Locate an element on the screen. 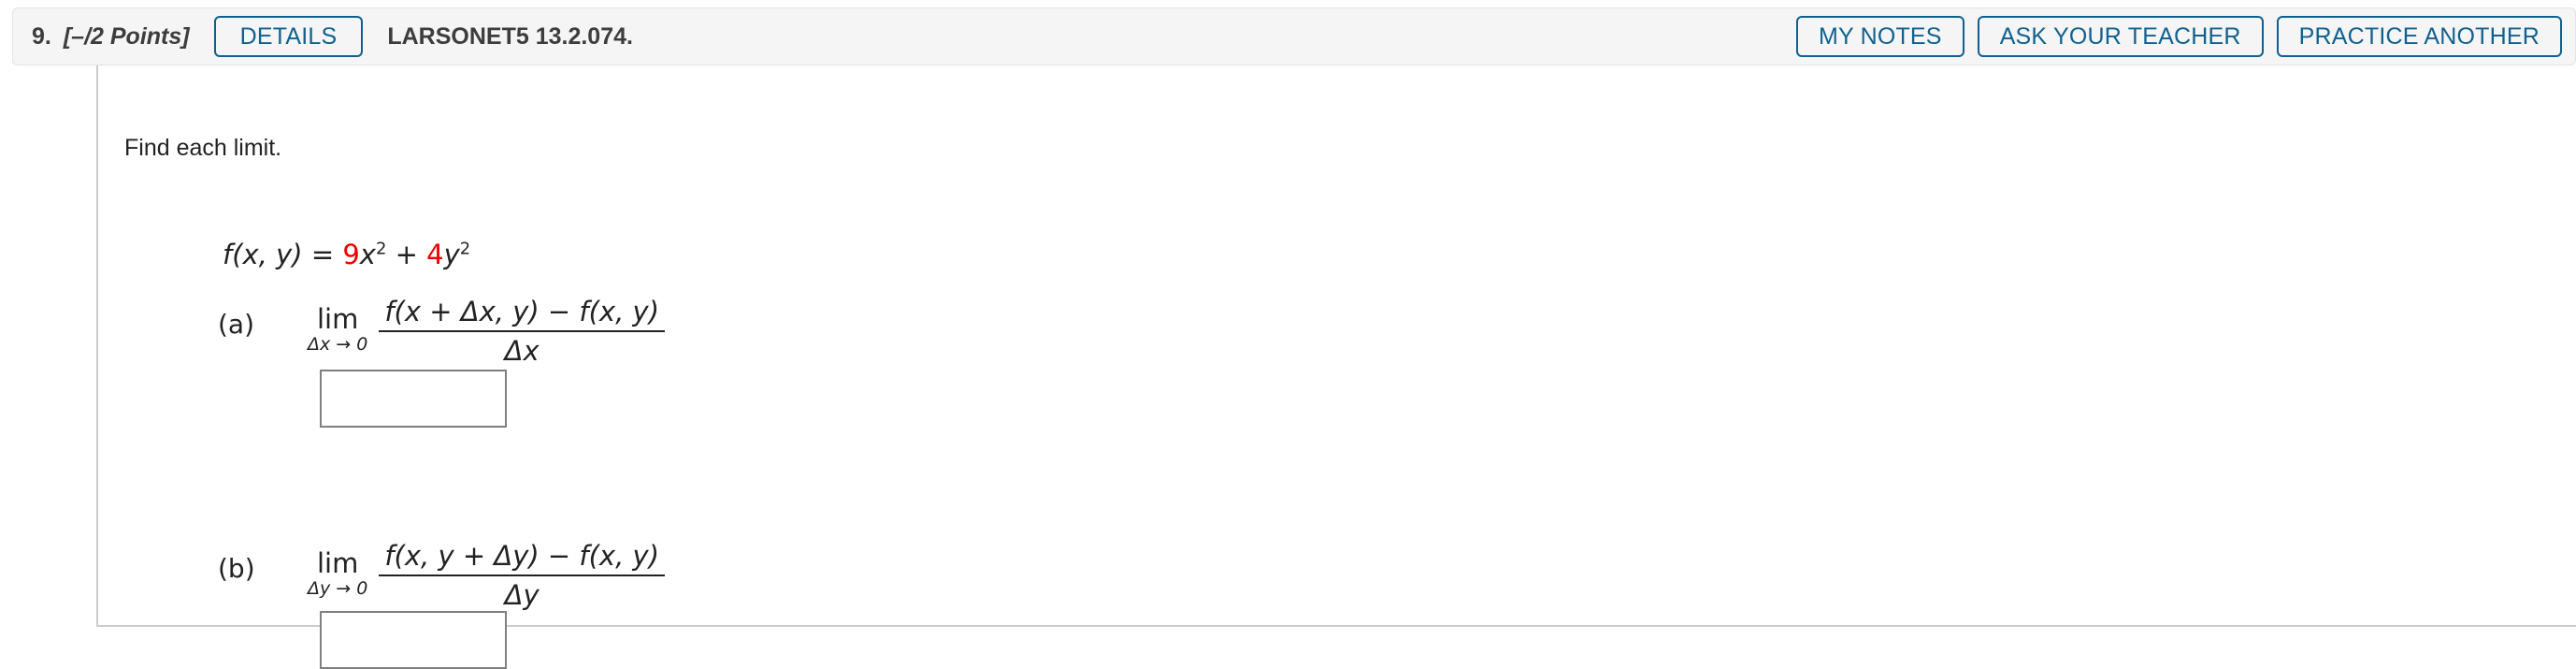  part-a-lim-word: lim is located at coordinates (337, 319).